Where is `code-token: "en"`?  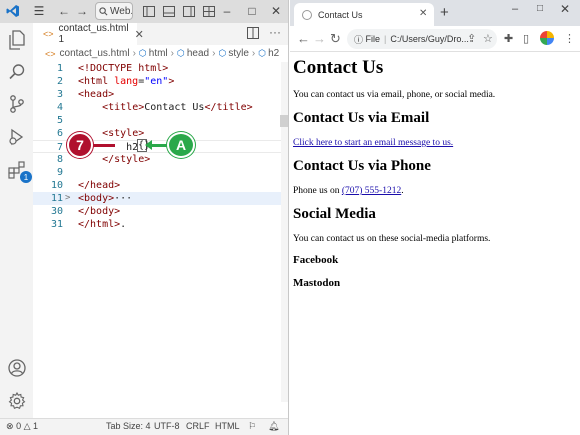 code-token: "en" is located at coordinates (156, 81).